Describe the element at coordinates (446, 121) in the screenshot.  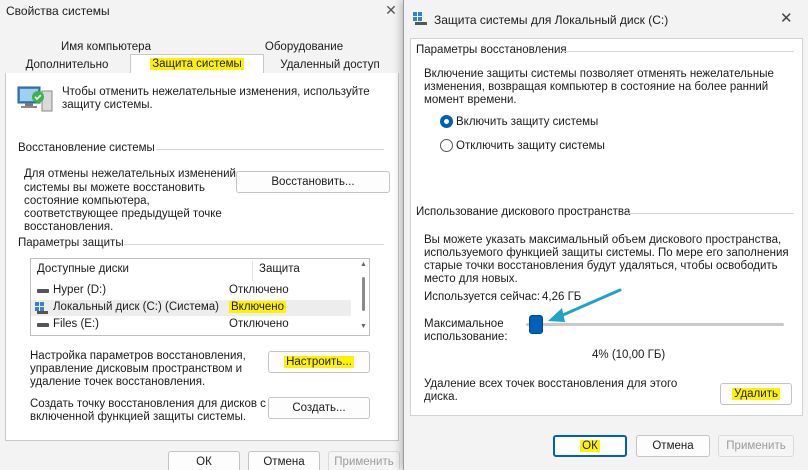
I see `enable-protection-radio` at that location.